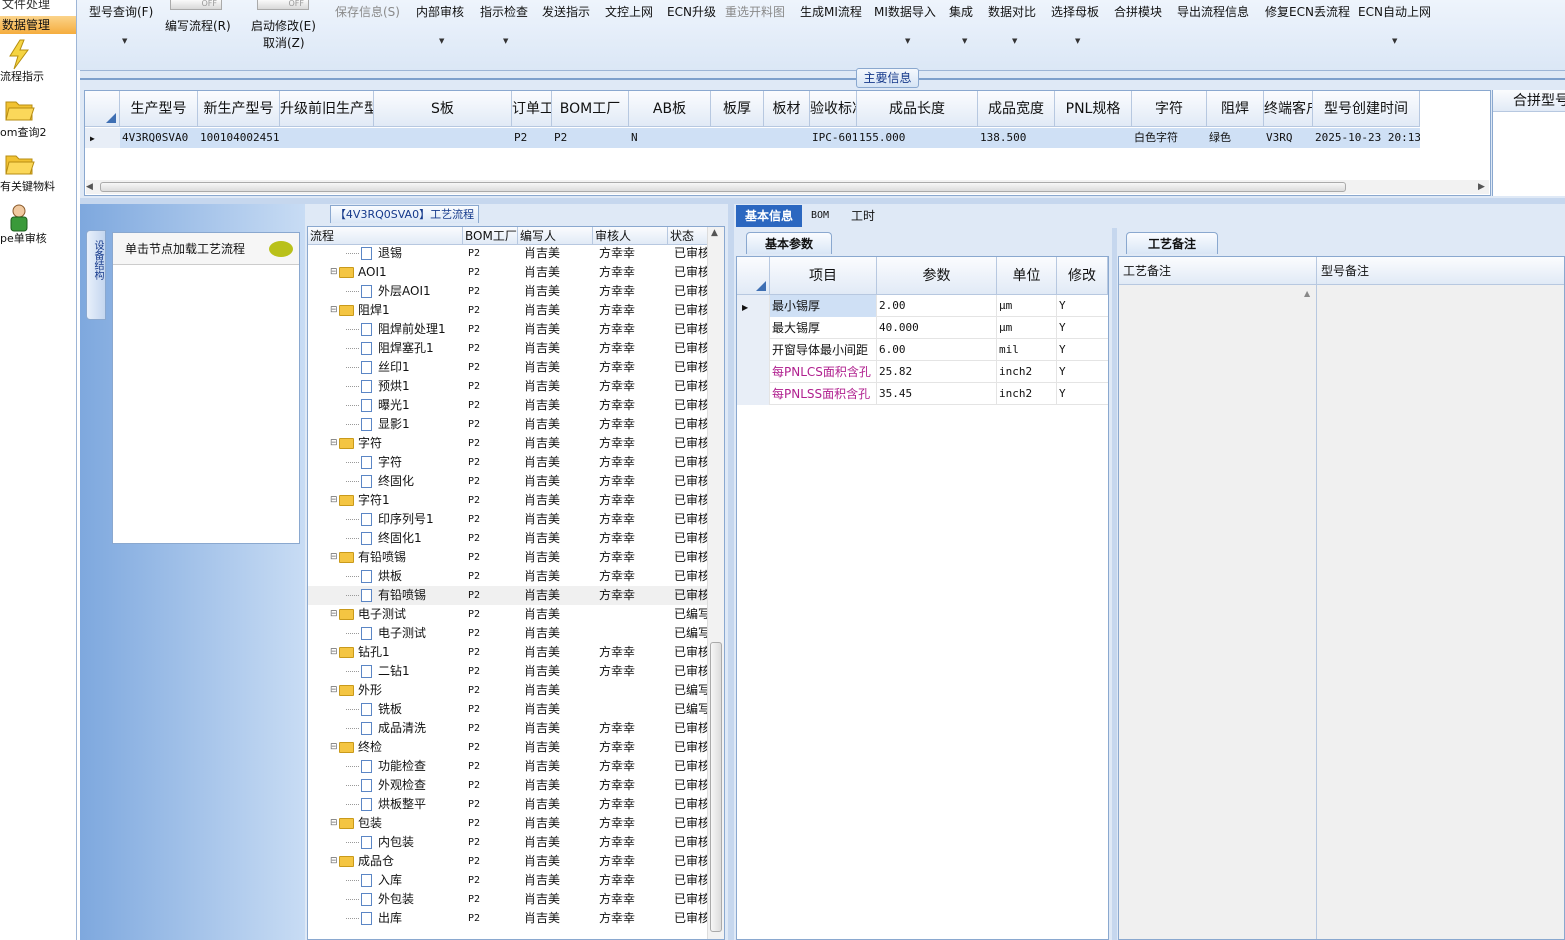 The image size is (1565, 940). What do you see at coordinates (508, 348) in the screenshot?
I see `flow-row: 阻焊塞孔1 P2 肖吉美 方幸幸 已审核` at bounding box center [508, 348].